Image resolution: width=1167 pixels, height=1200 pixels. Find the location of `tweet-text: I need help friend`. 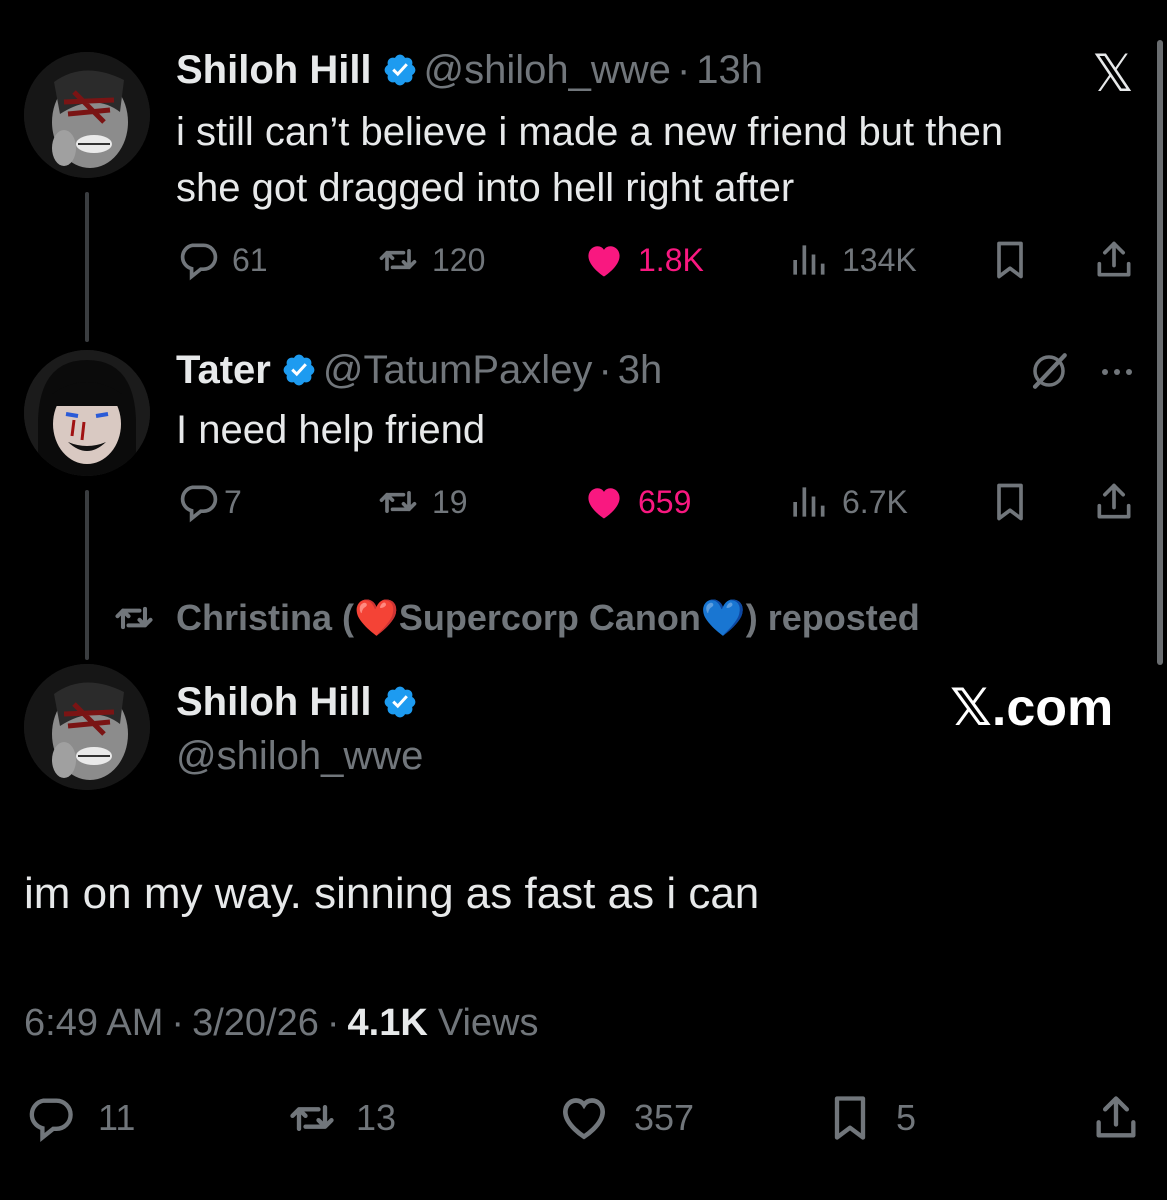

tweet-text: I need help friend is located at coordinates (331, 430).